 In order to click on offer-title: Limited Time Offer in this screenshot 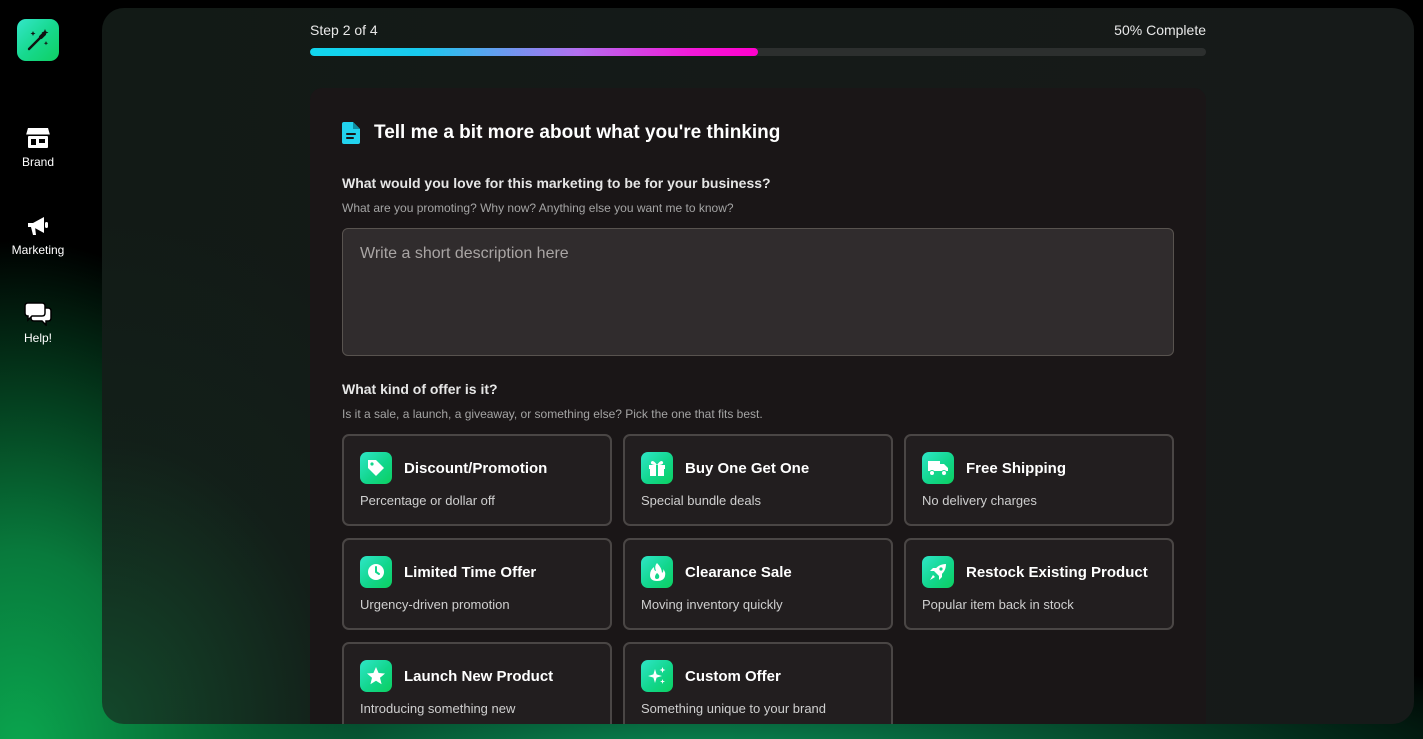, I will do `click(470, 572)`.